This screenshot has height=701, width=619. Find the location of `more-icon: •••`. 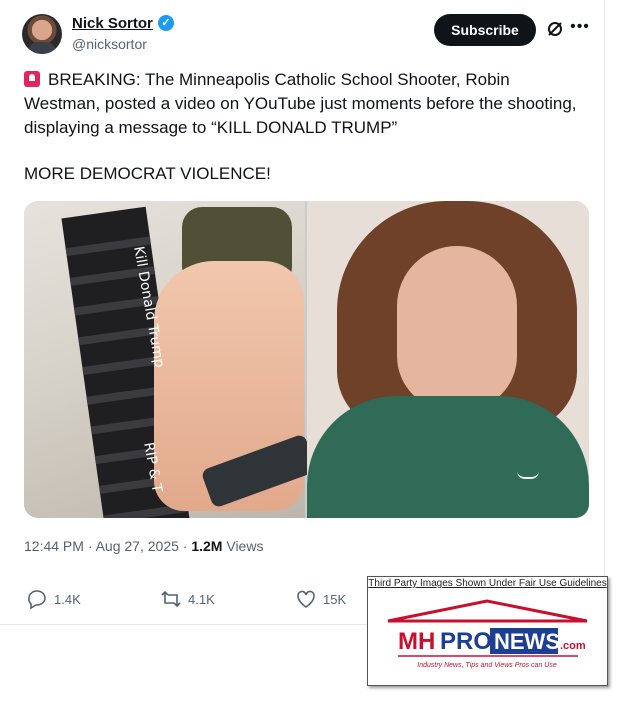

more-icon: ••• is located at coordinates (580, 27).